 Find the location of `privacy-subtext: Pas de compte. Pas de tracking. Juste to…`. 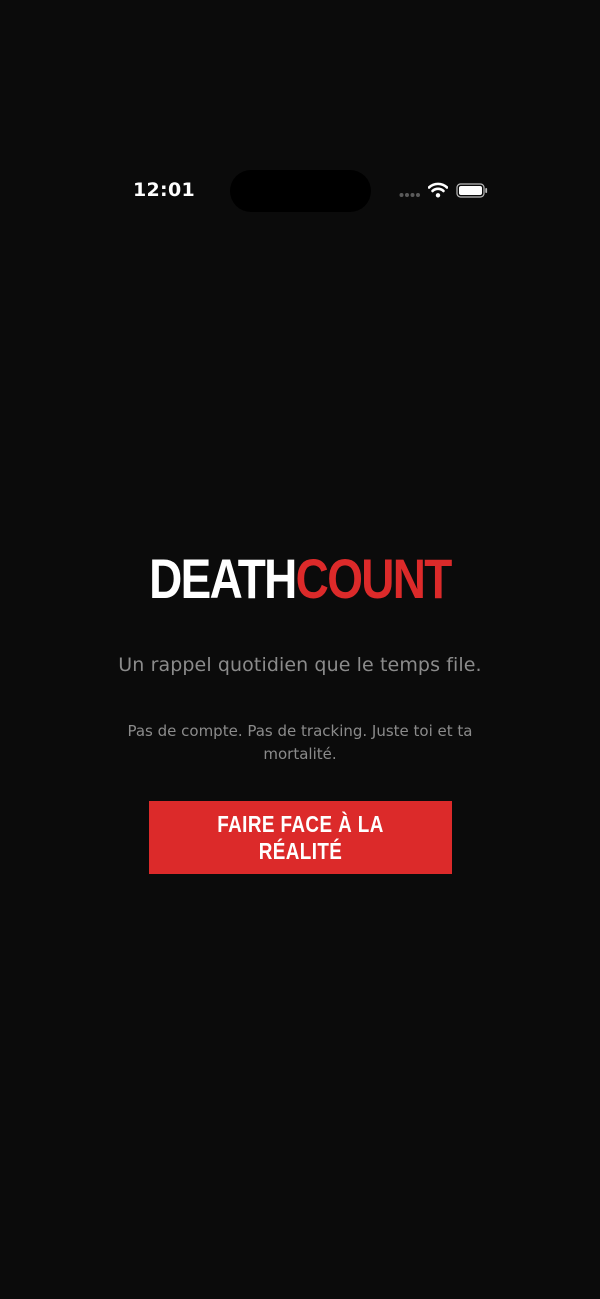

privacy-subtext: Pas de compte. Pas de tracking. Juste to… is located at coordinates (300, 742).